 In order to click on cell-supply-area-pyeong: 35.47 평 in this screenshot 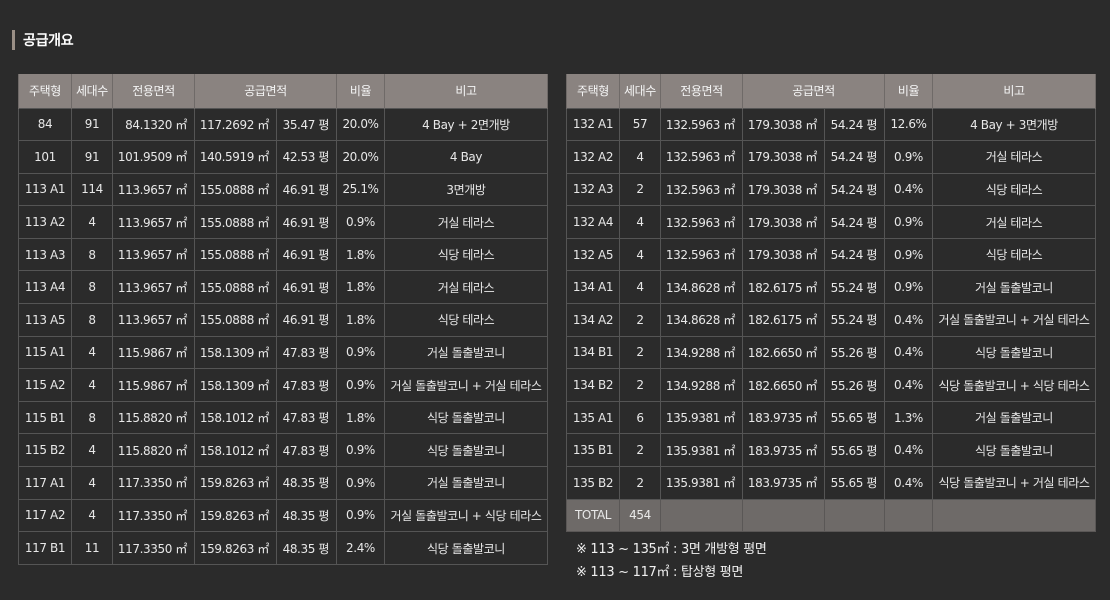, I will do `click(306, 124)`.